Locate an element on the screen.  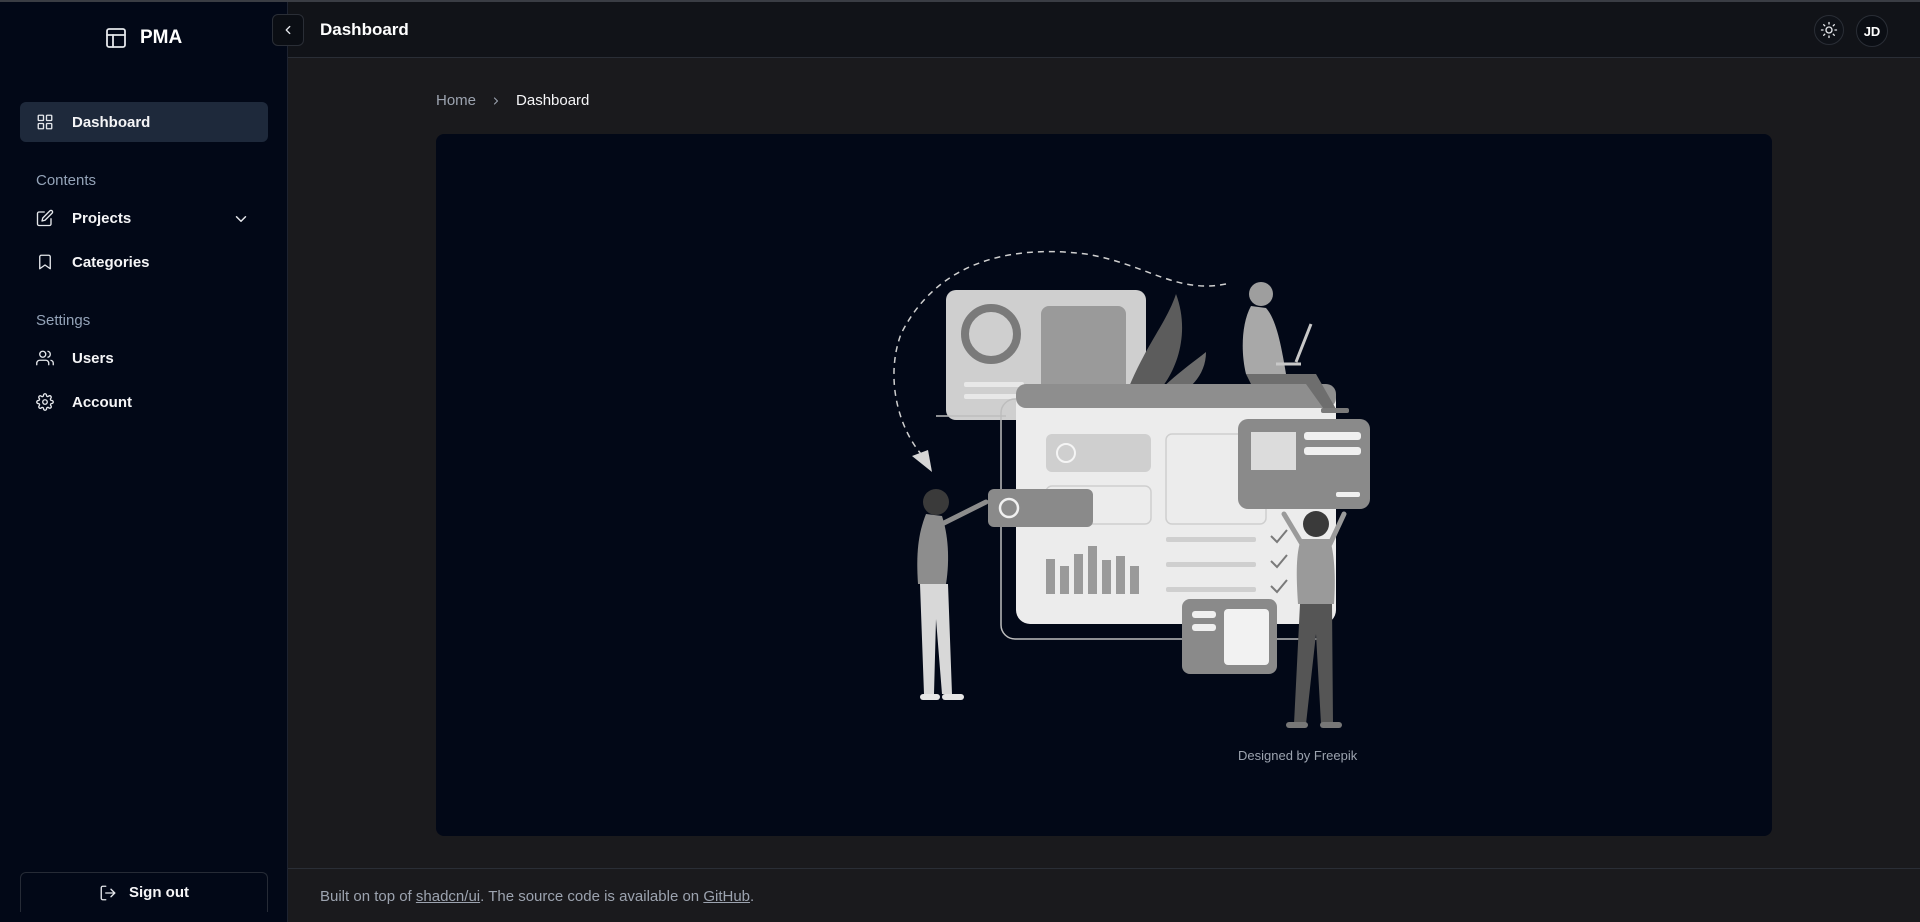
chevron-down-icon is located at coordinates (241, 219).